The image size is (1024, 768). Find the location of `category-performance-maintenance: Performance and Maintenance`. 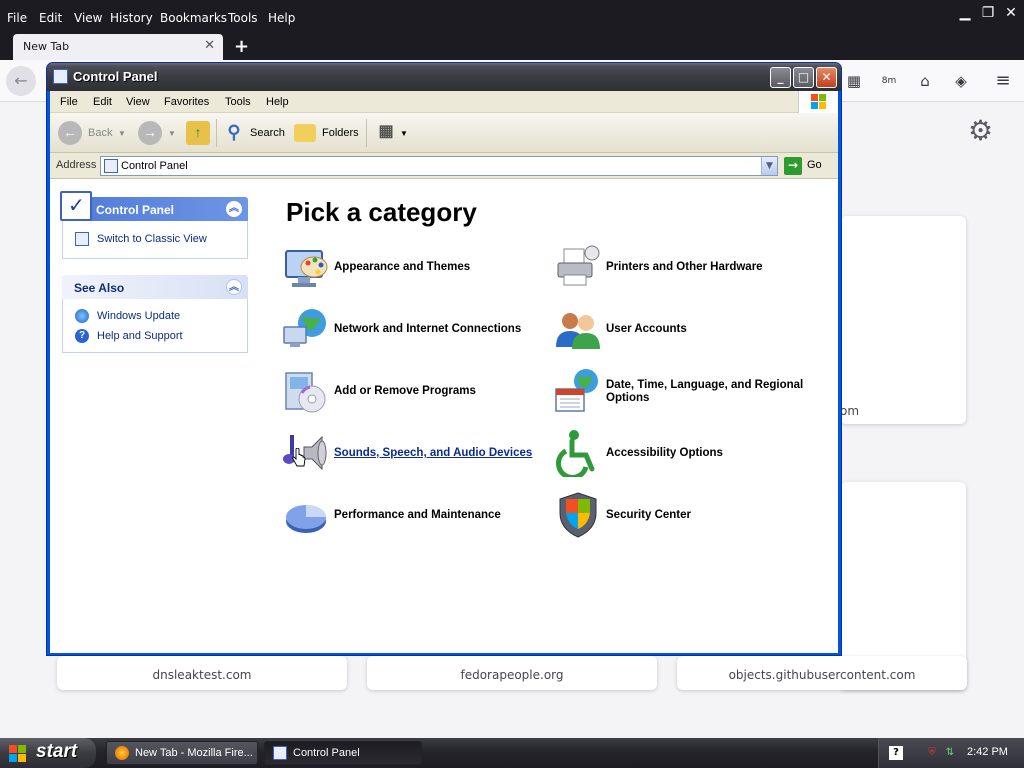

category-performance-maintenance: Performance and Maintenance is located at coordinates (407, 516).